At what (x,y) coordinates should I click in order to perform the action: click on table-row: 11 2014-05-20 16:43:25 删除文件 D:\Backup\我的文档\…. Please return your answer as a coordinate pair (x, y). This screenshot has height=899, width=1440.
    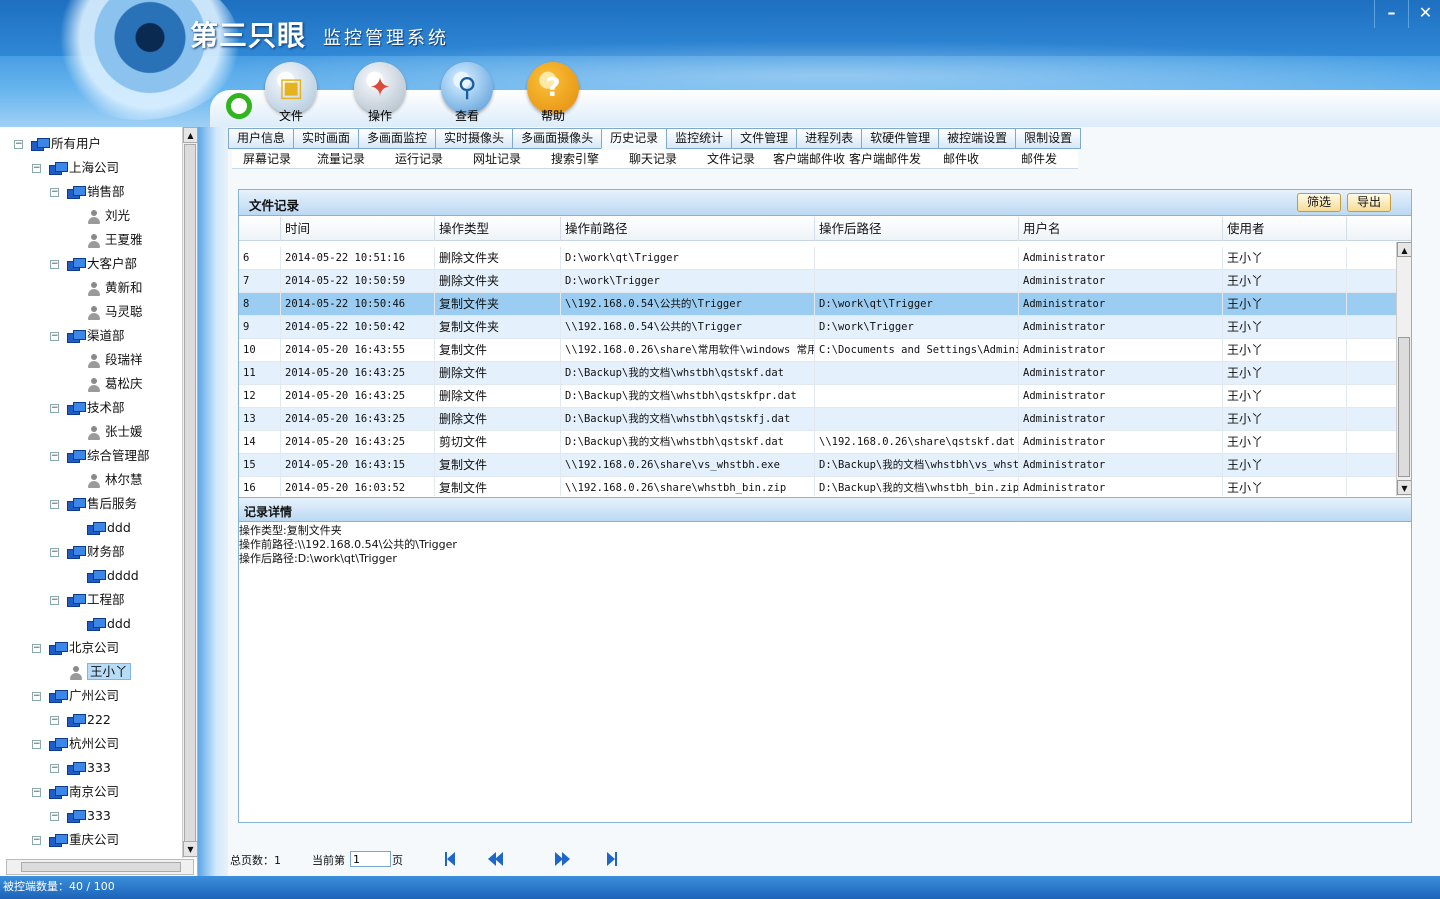
    Looking at the image, I should click on (817, 373).